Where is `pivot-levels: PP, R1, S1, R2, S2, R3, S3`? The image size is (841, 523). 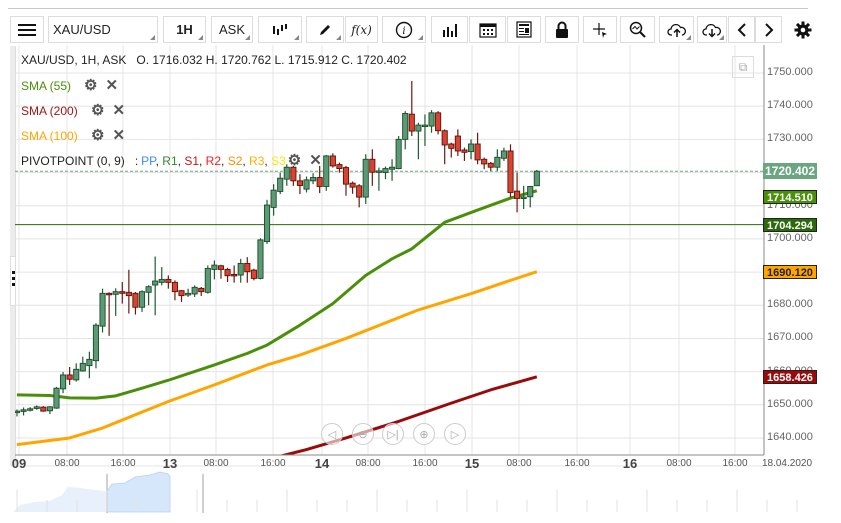
pivot-levels: PP, R1, S1, R2, S2, R3, S3 is located at coordinates (213, 161).